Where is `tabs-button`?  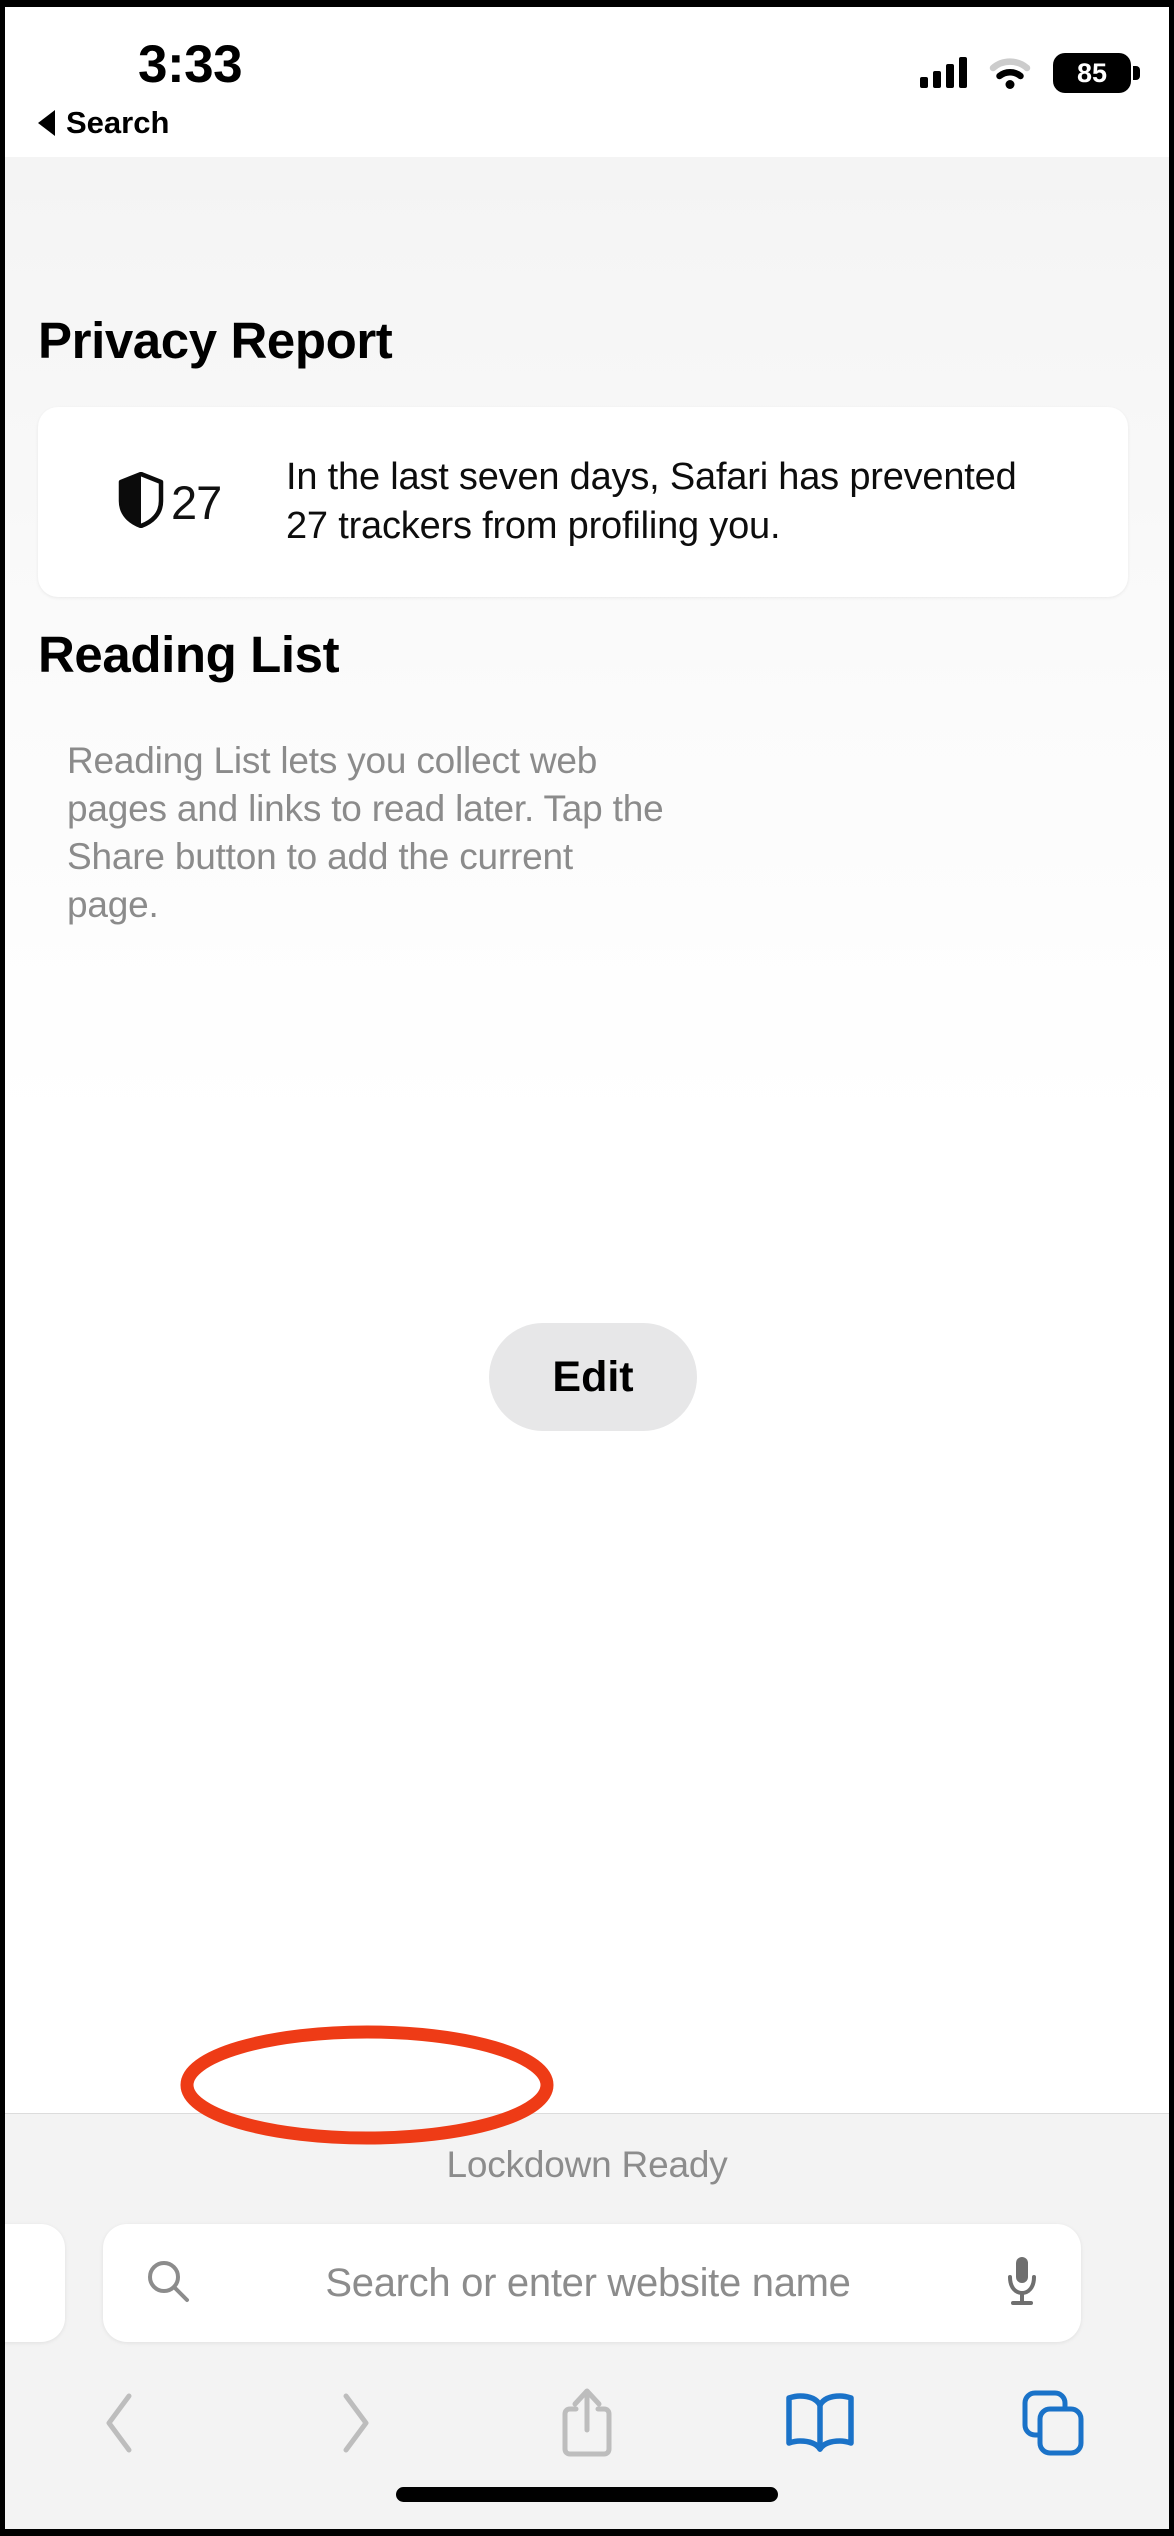
tabs-button is located at coordinates (1052, 2424).